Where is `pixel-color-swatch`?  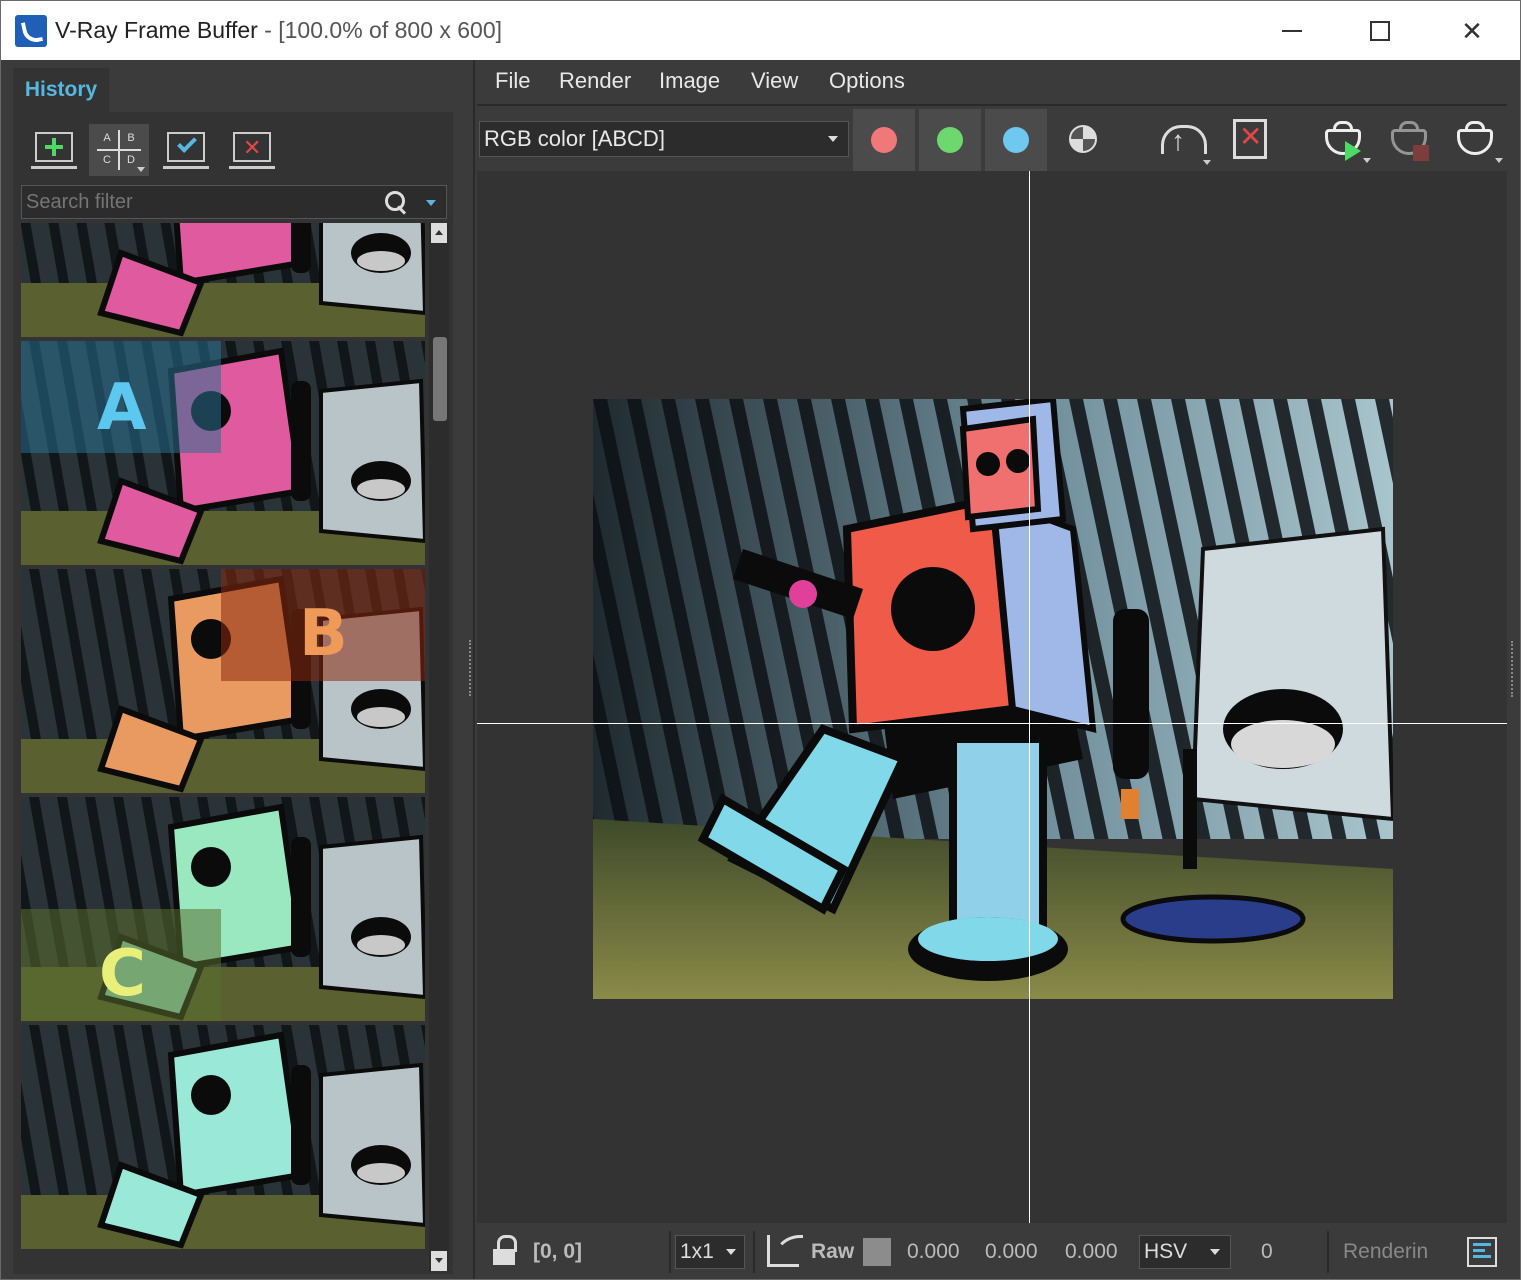
pixel-color-swatch is located at coordinates (877, 1252).